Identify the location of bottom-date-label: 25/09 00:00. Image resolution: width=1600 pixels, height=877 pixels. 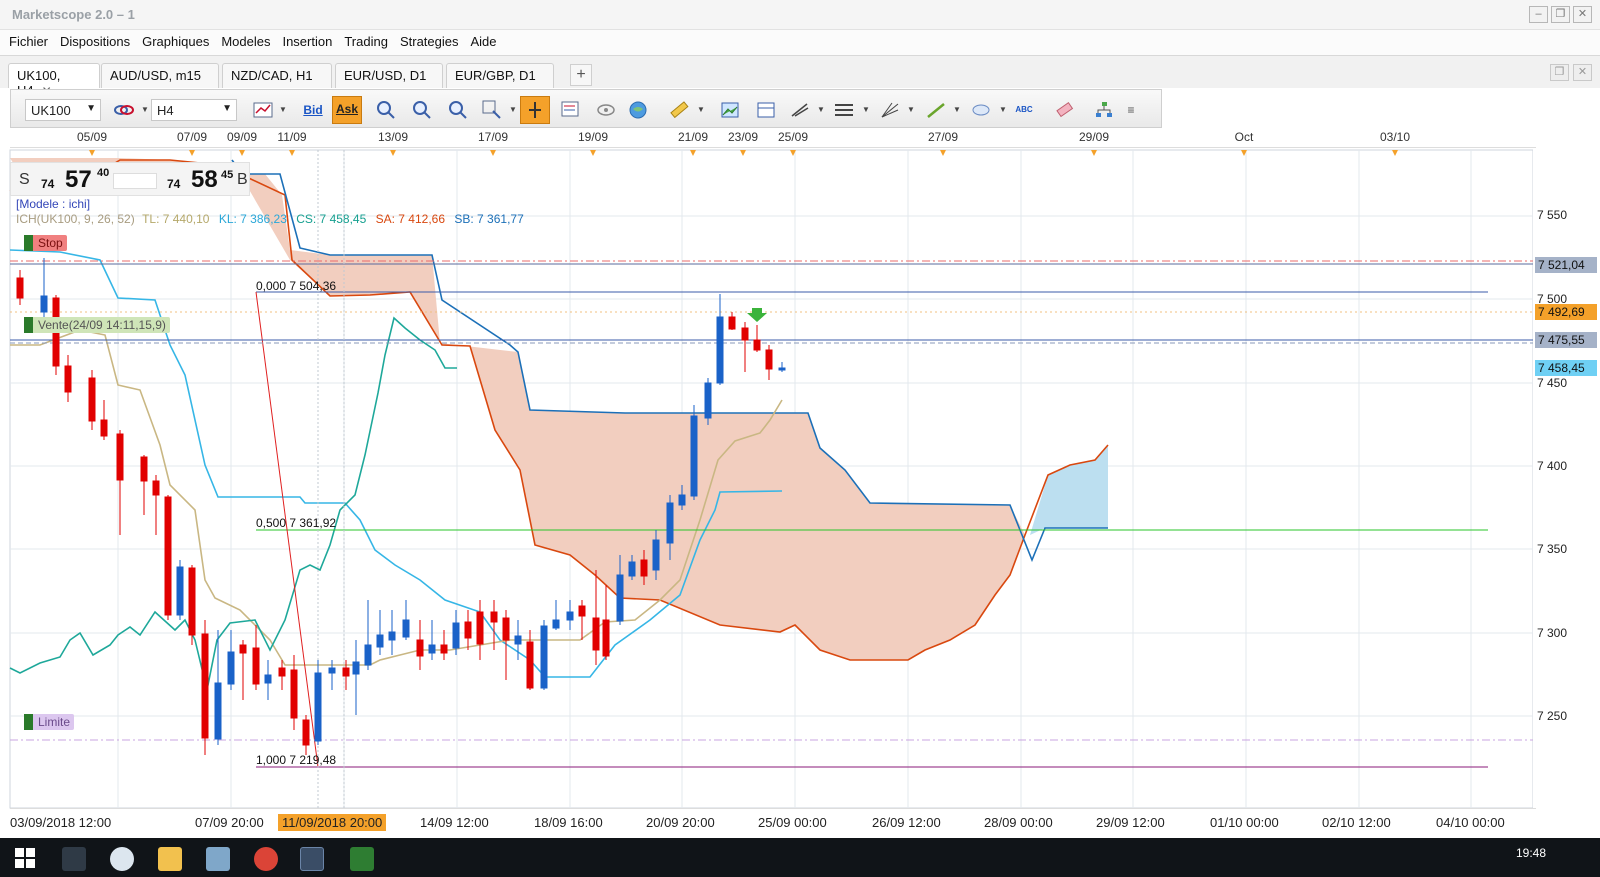
(792, 822).